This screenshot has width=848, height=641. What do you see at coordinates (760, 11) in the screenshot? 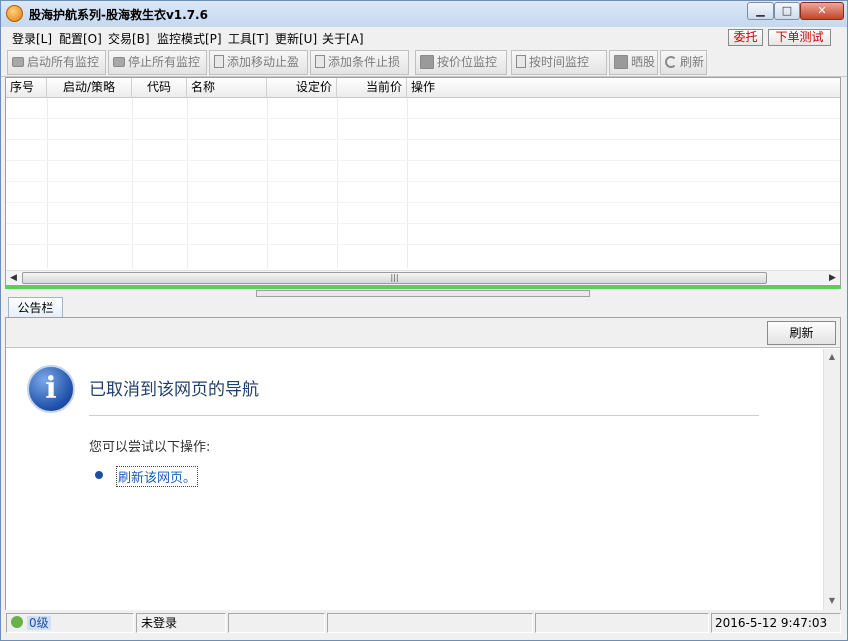
I see `minimize-button: ▁` at bounding box center [760, 11].